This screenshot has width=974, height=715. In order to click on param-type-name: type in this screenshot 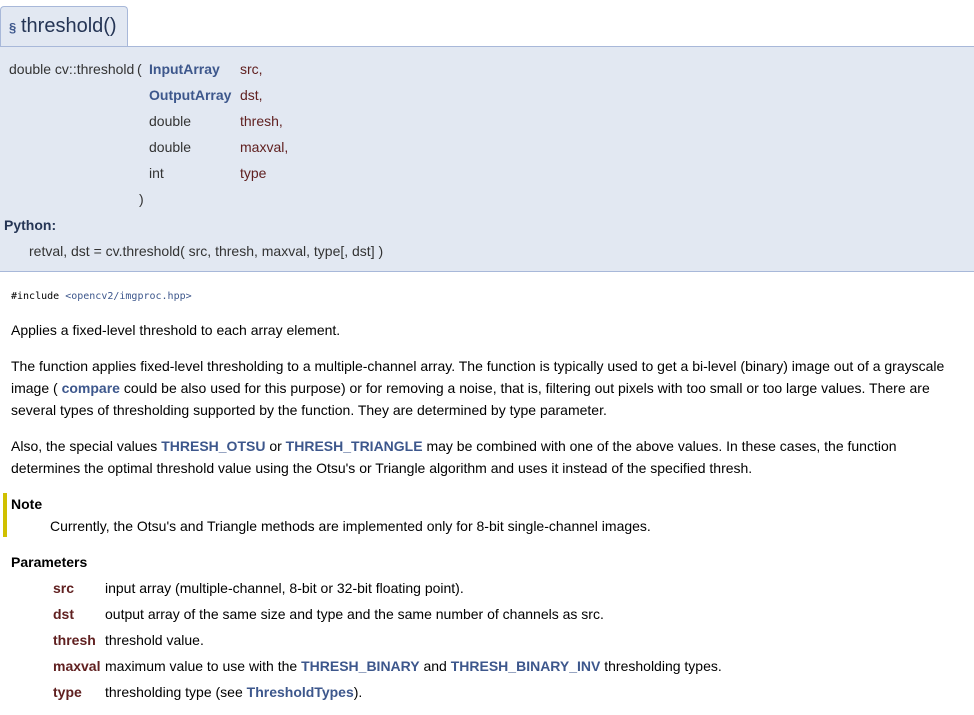, I will do `click(67, 692)`.